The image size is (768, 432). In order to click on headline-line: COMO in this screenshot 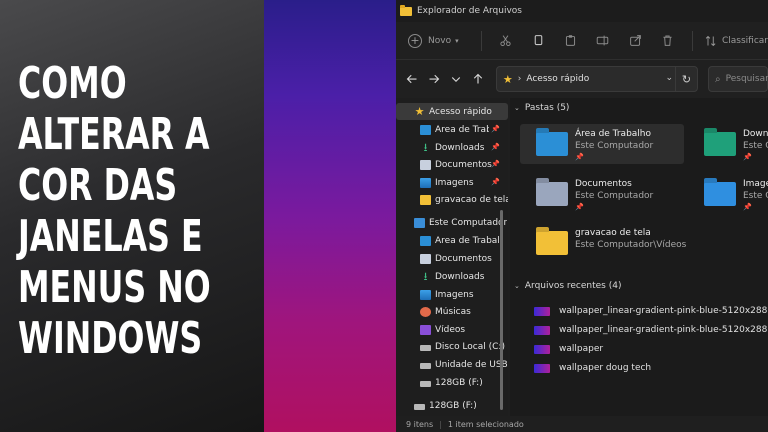, I will do `click(72, 83)`.